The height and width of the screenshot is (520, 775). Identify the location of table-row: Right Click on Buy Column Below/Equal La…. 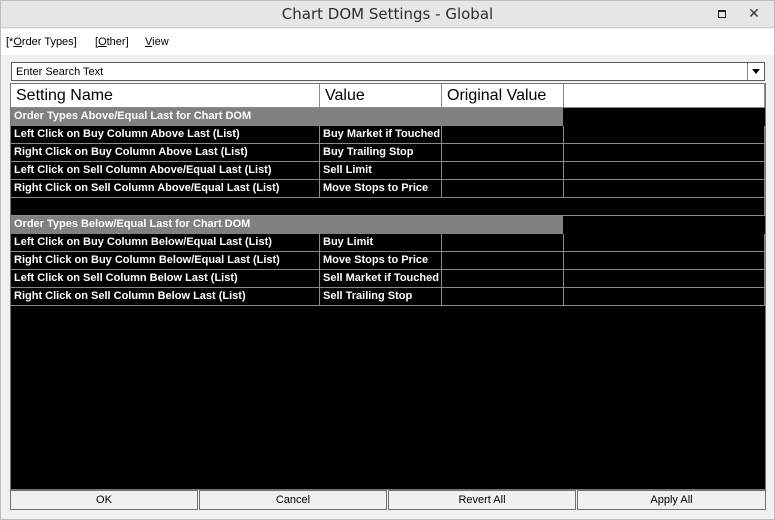
(388, 261).